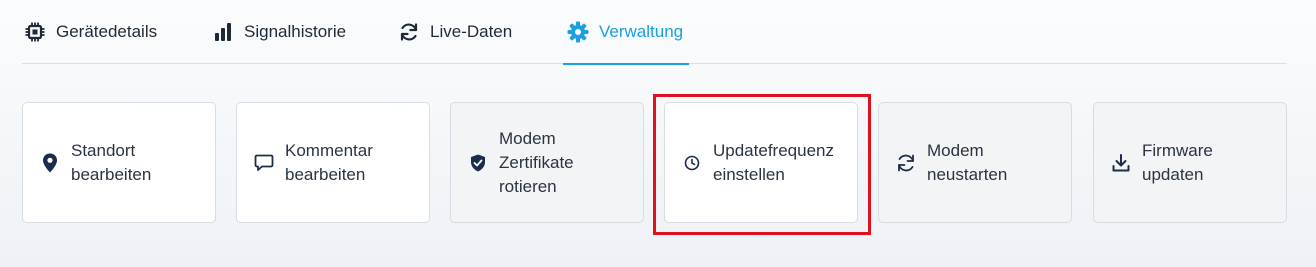  What do you see at coordinates (773, 162) in the screenshot?
I see `action-label: Updatefrequenz einstellen` at bounding box center [773, 162].